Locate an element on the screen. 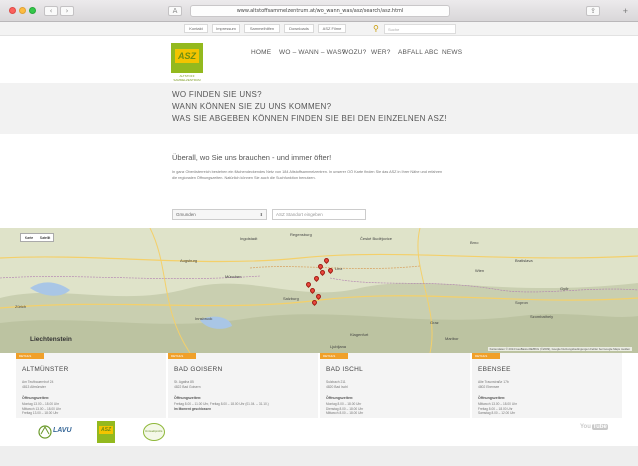 This screenshot has width=638, height=466. reader-button: A is located at coordinates (175, 11).